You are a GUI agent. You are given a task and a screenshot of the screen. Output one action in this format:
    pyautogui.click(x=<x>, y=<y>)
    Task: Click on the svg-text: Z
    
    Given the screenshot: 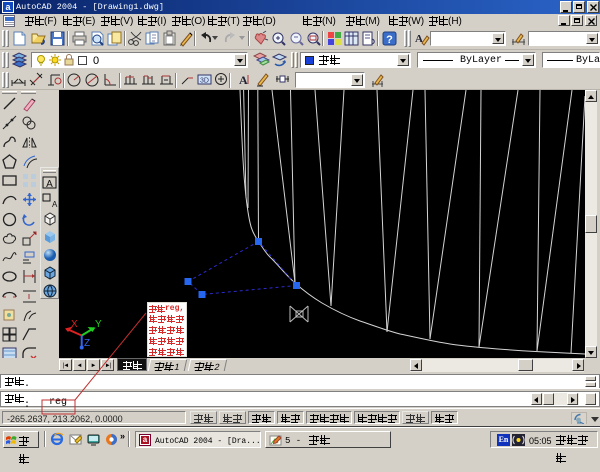 What is the action you would take?
    pyautogui.click(x=87, y=343)
    